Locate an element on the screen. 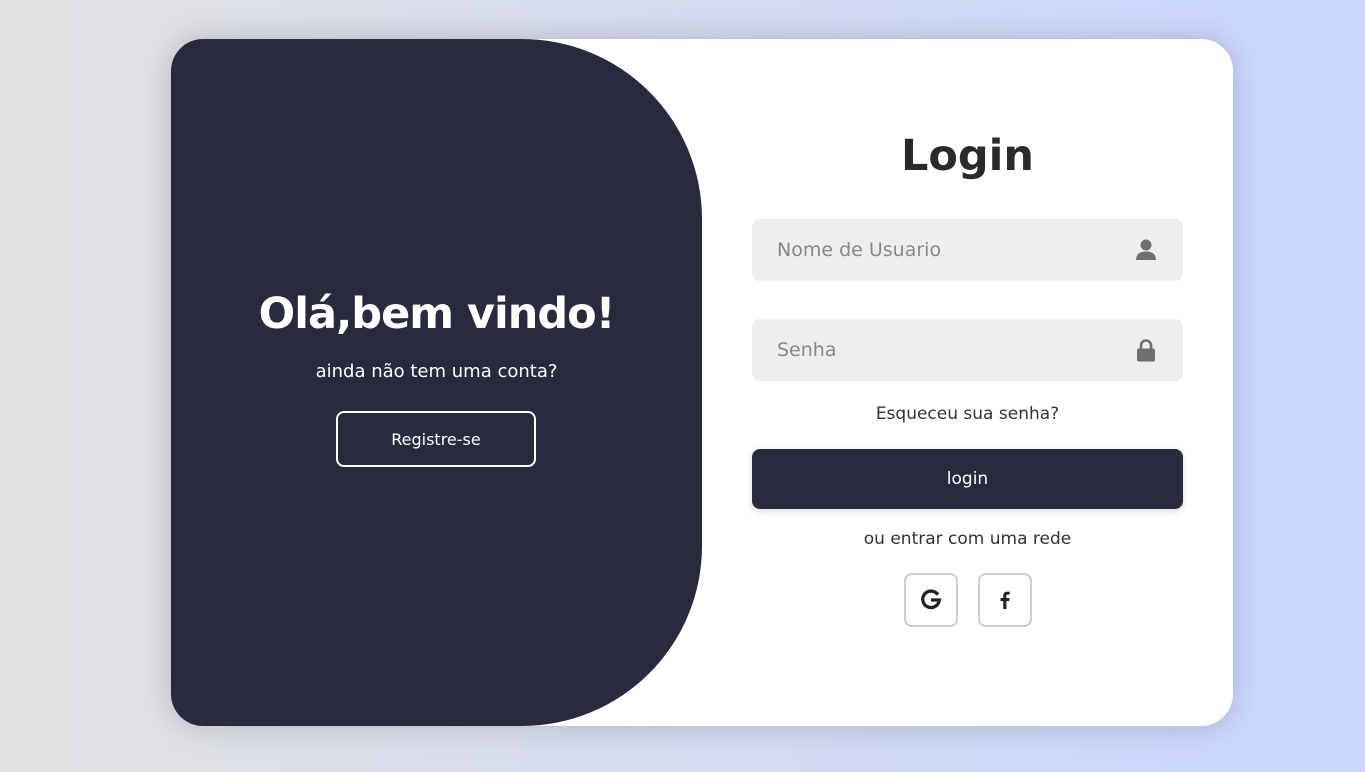 This screenshot has width=1365, height=772. username-input is located at coordinates (967, 250).